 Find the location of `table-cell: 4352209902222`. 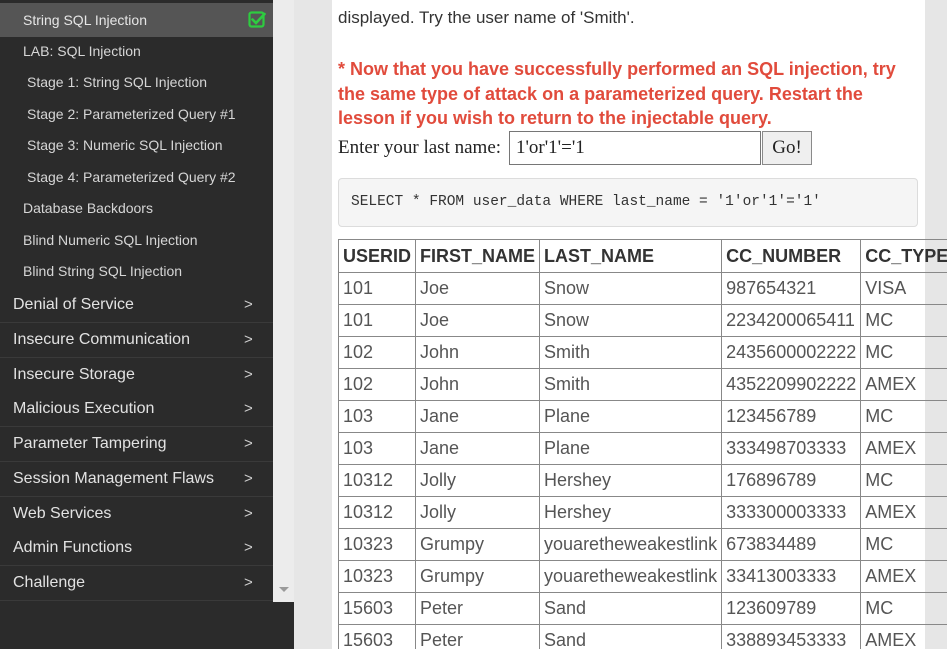

table-cell: 4352209902222 is located at coordinates (791, 384).